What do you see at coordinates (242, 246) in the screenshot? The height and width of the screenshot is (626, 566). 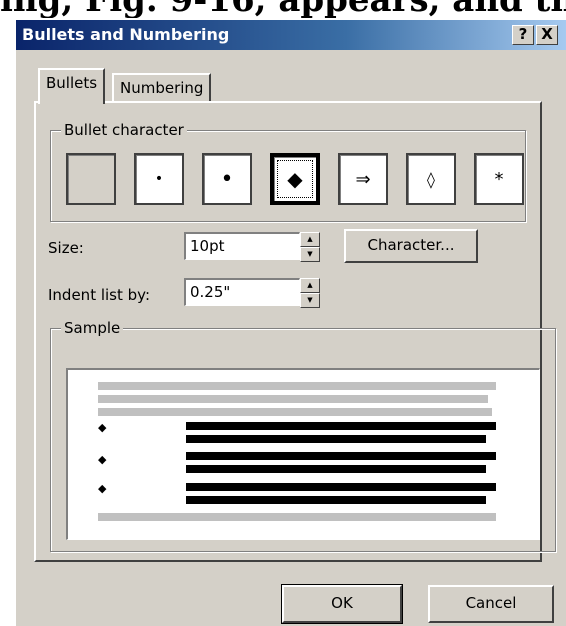 I see `size-input: 10pt` at bounding box center [242, 246].